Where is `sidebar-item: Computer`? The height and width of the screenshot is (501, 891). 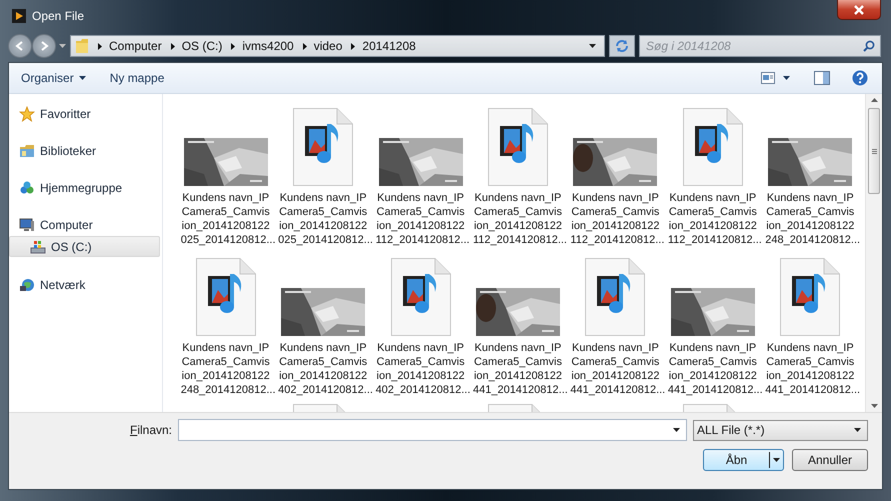
sidebar-item: Computer is located at coordinates (84, 224).